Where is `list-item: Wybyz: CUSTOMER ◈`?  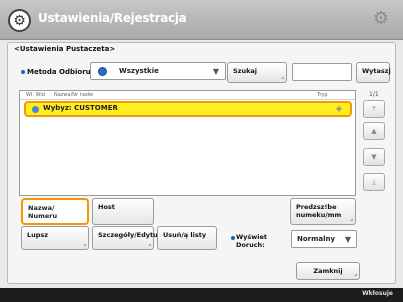
list-item: Wybyz: CUSTOMER ◈ is located at coordinates (188, 109).